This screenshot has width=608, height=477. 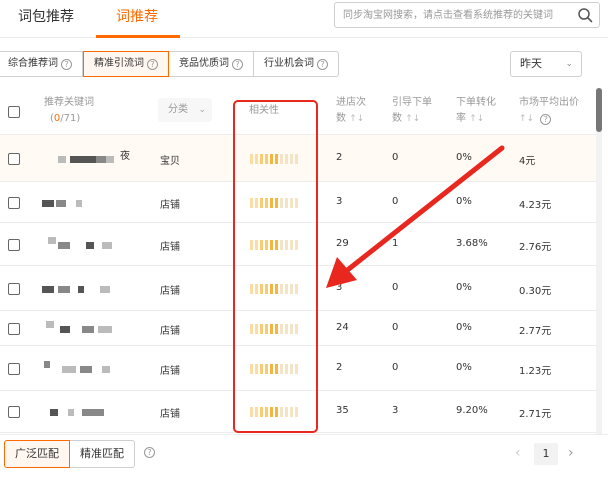 What do you see at coordinates (549, 102) in the screenshot?
I see `header-price-line1: 市场平均出价` at bounding box center [549, 102].